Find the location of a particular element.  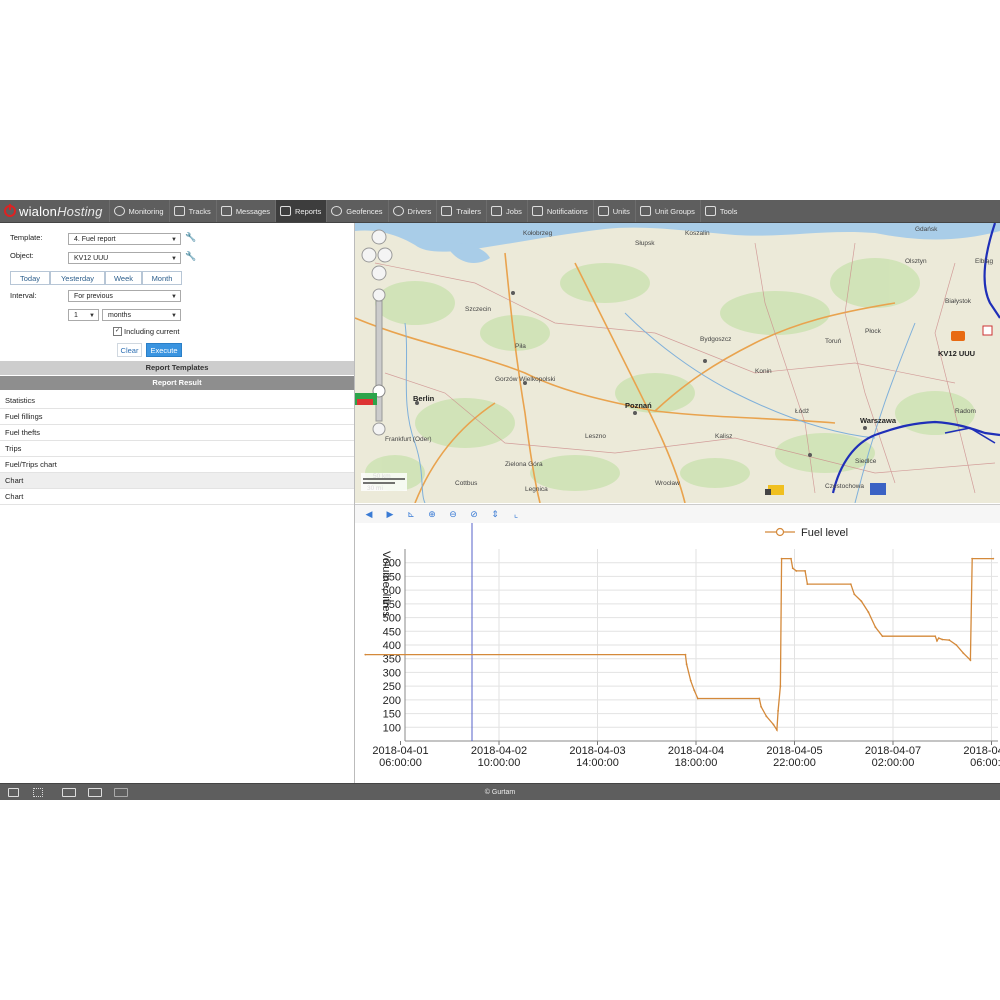

execute-button: Execute is located at coordinates (164, 350).